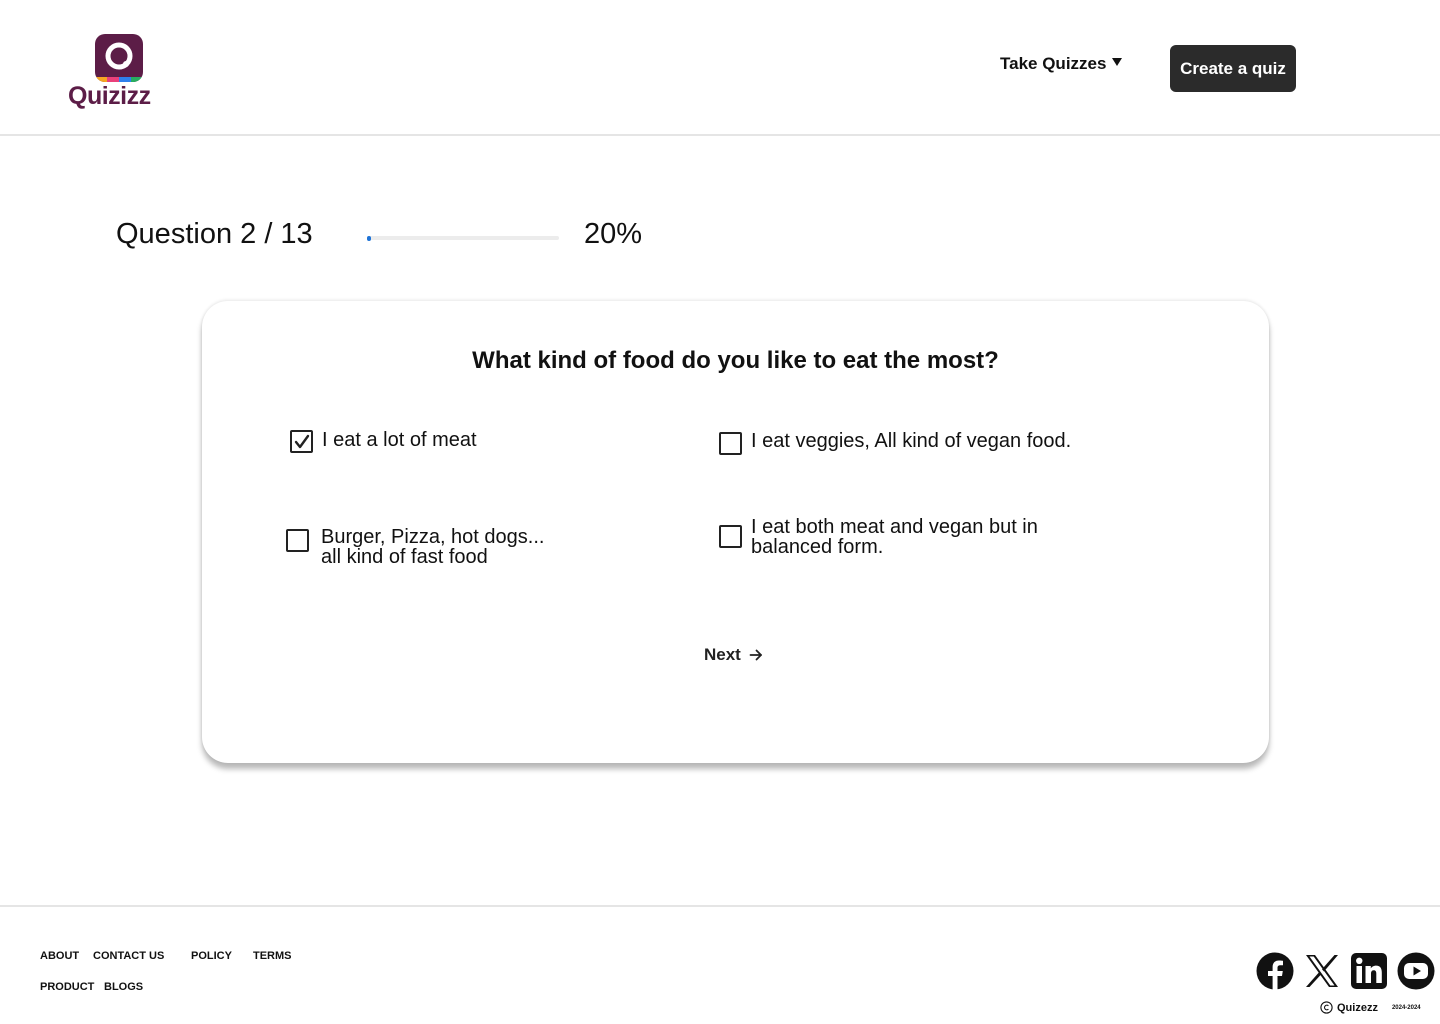 This screenshot has width=1440, height=1024. I want to click on checkmark-icon, so click(302, 441).